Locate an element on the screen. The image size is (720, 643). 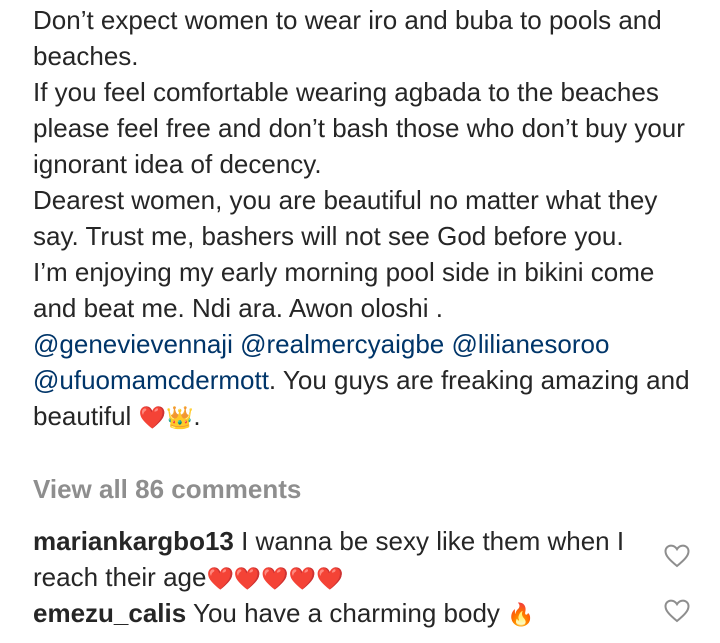
mention-link-genevievennaji: @genevievennaji is located at coordinates (133, 344).